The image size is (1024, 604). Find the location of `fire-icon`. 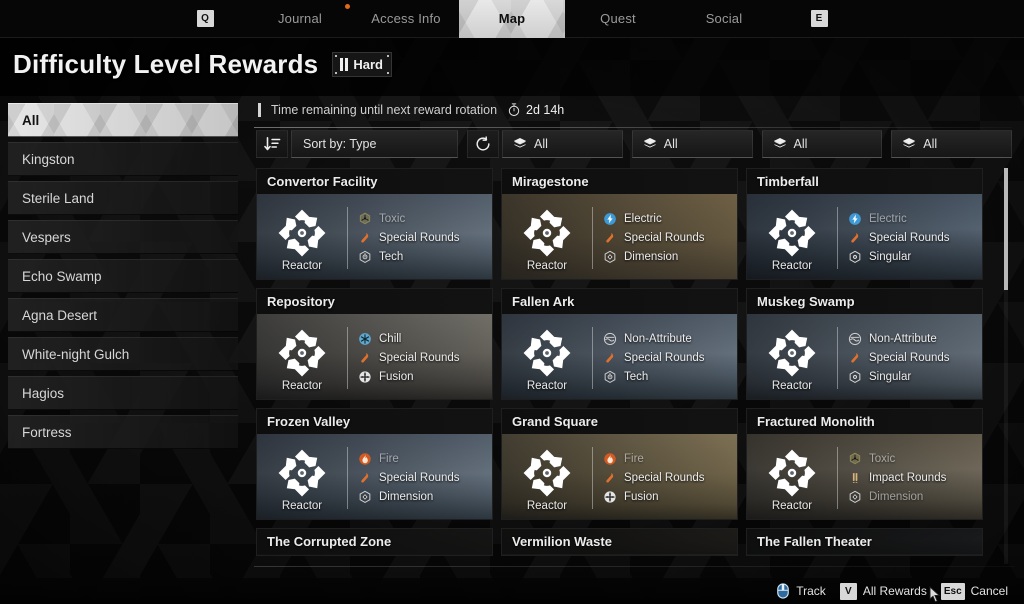

fire-icon is located at coordinates (365, 458).